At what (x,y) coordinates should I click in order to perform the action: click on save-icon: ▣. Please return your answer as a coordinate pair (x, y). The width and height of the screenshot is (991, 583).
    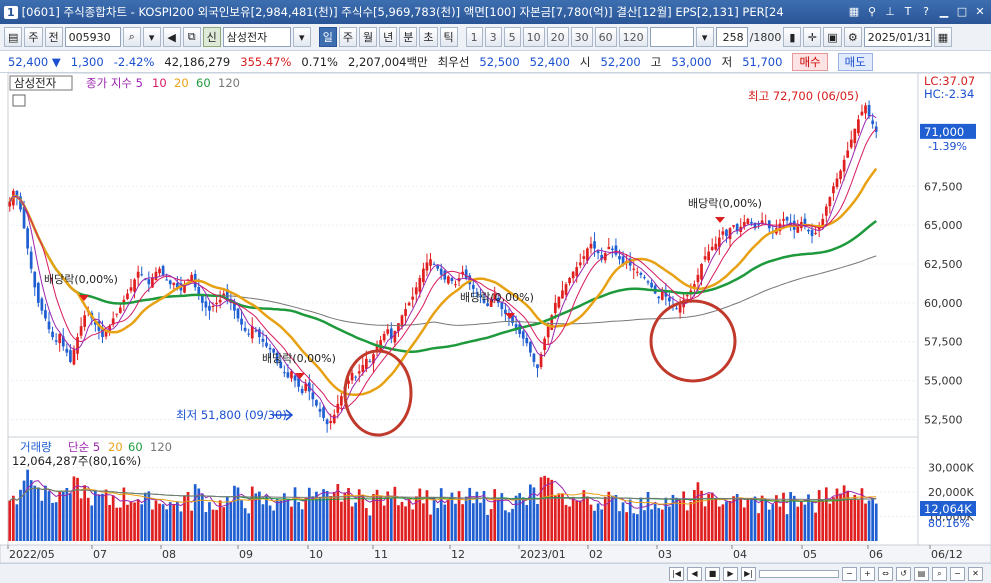
    Looking at the image, I should click on (832, 37).